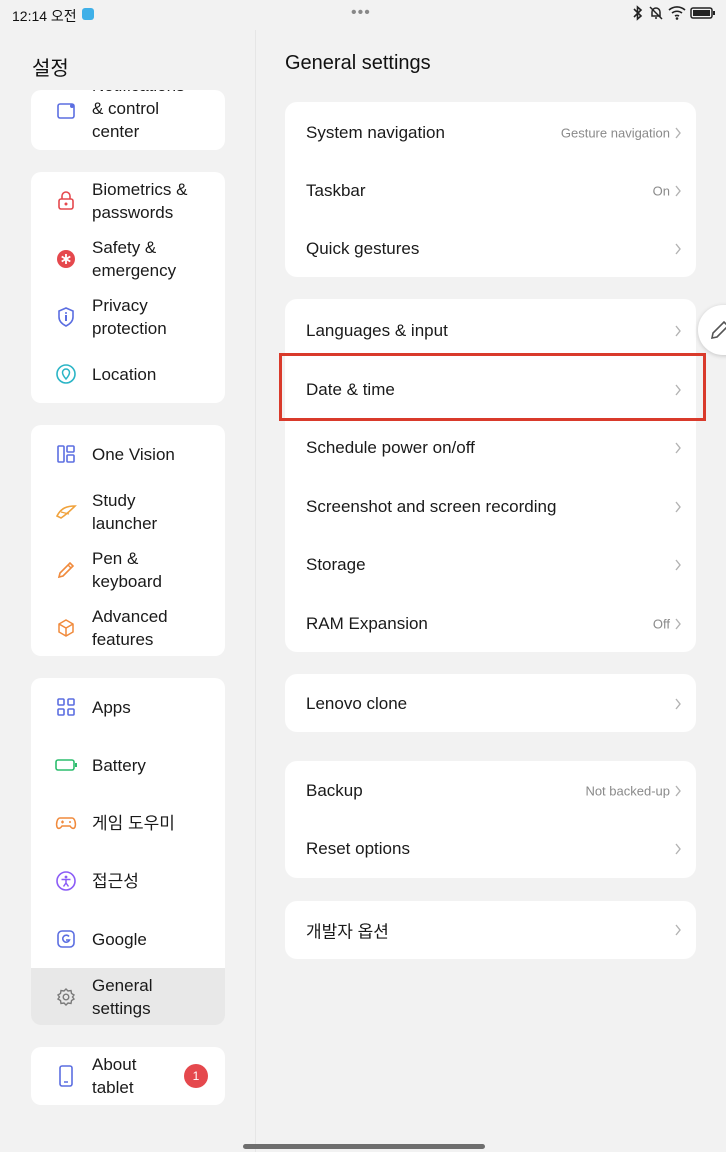 This screenshot has width=726, height=1152. What do you see at coordinates (128, 570) in the screenshot?
I see `sidebar-item-pen-keyboard: Pen & keyboard` at bounding box center [128, 570].